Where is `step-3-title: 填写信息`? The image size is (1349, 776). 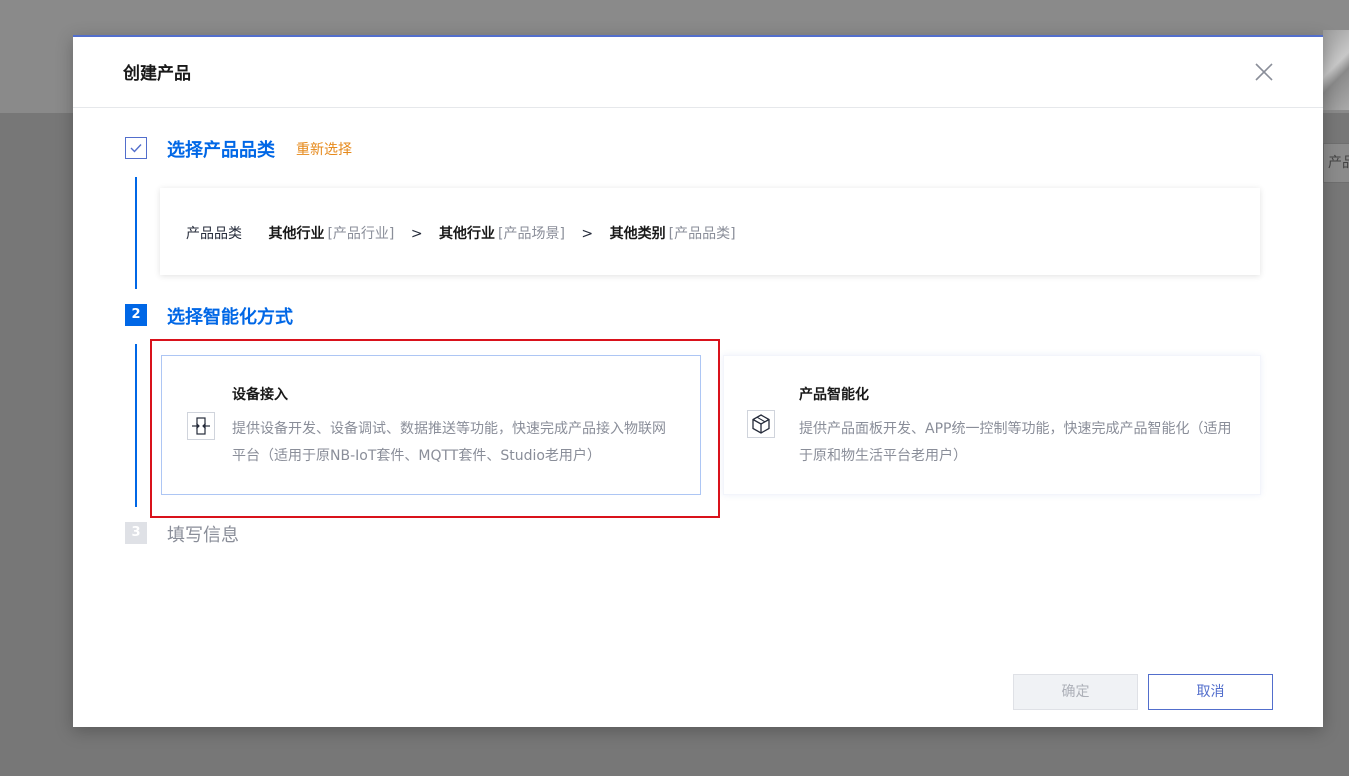 step-3-title: 填写信息 is located at coordinates (203, 535).